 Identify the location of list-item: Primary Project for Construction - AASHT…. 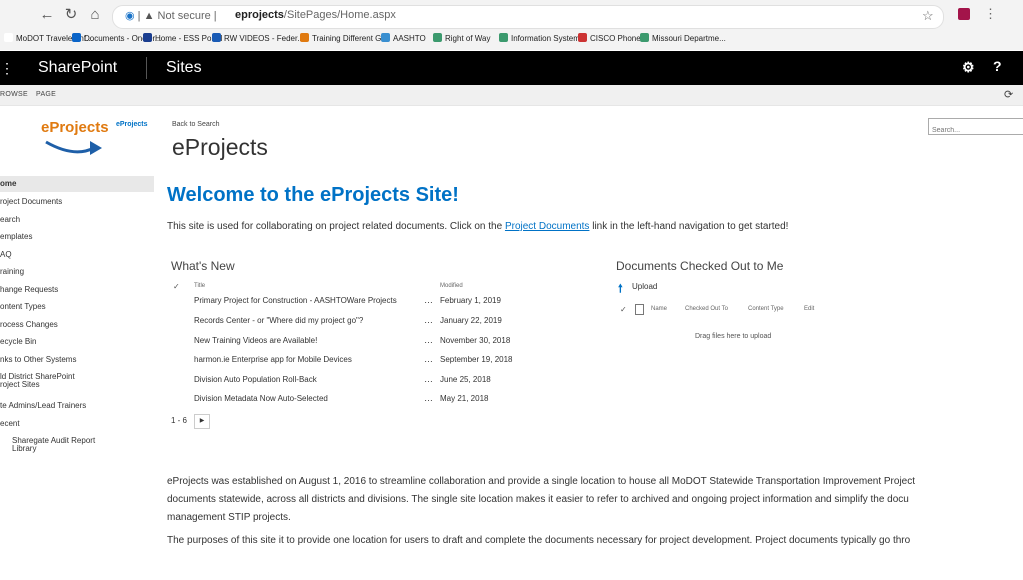
(260, 305).